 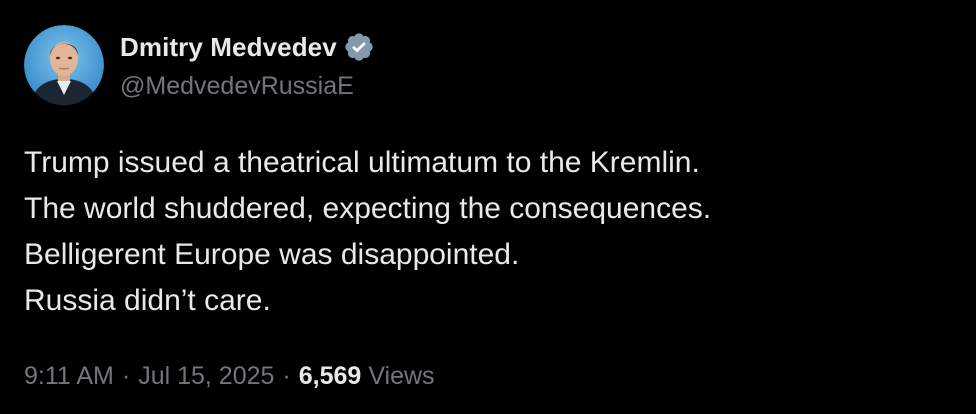 What do you see at coordinates (147, 300) in the screenshot?
I see `tweet-text-line: Russia didn’t care.` at bounding box center [147, 300].